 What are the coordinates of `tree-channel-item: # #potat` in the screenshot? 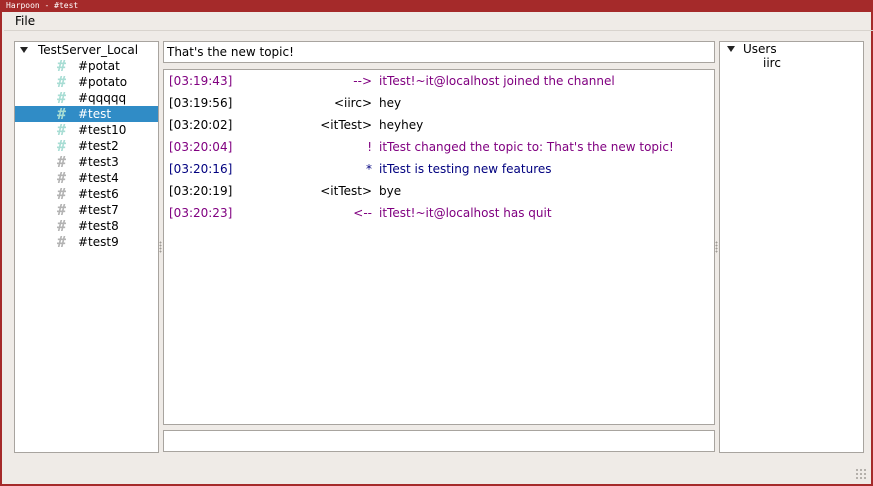 It's located at (86, 66).